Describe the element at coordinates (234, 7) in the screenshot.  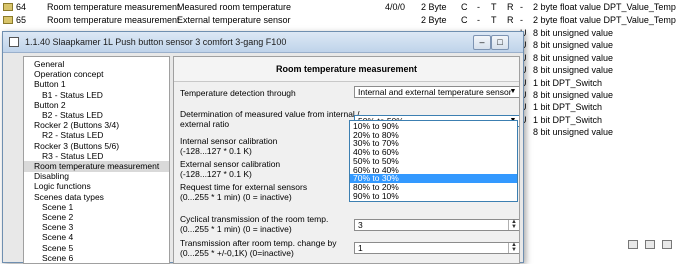
I see `object-function: Measured room temperature` at that location.